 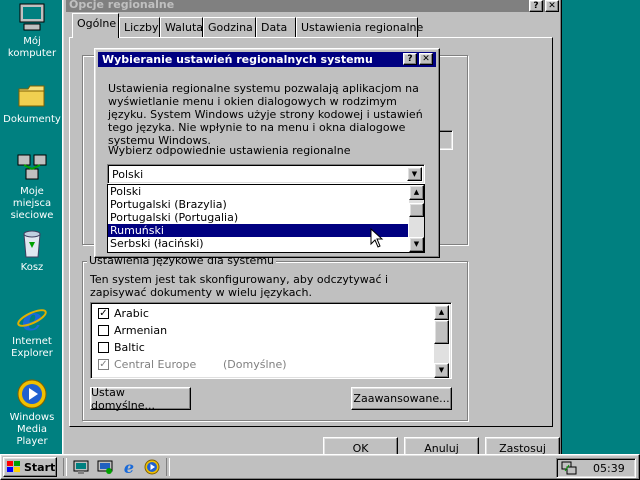 I want to click on tab-general: Ogólne, so click(x=95, y=25).